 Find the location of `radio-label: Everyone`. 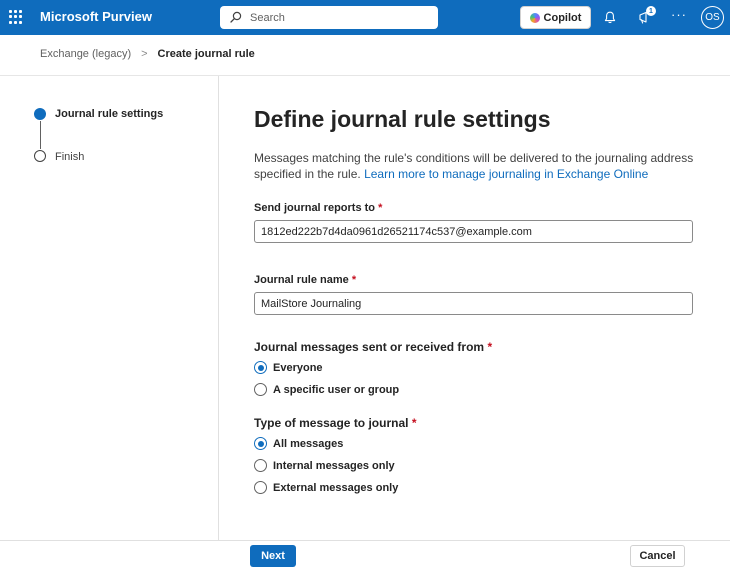

radio-label: Everyone is located at coordinates (298, 367).